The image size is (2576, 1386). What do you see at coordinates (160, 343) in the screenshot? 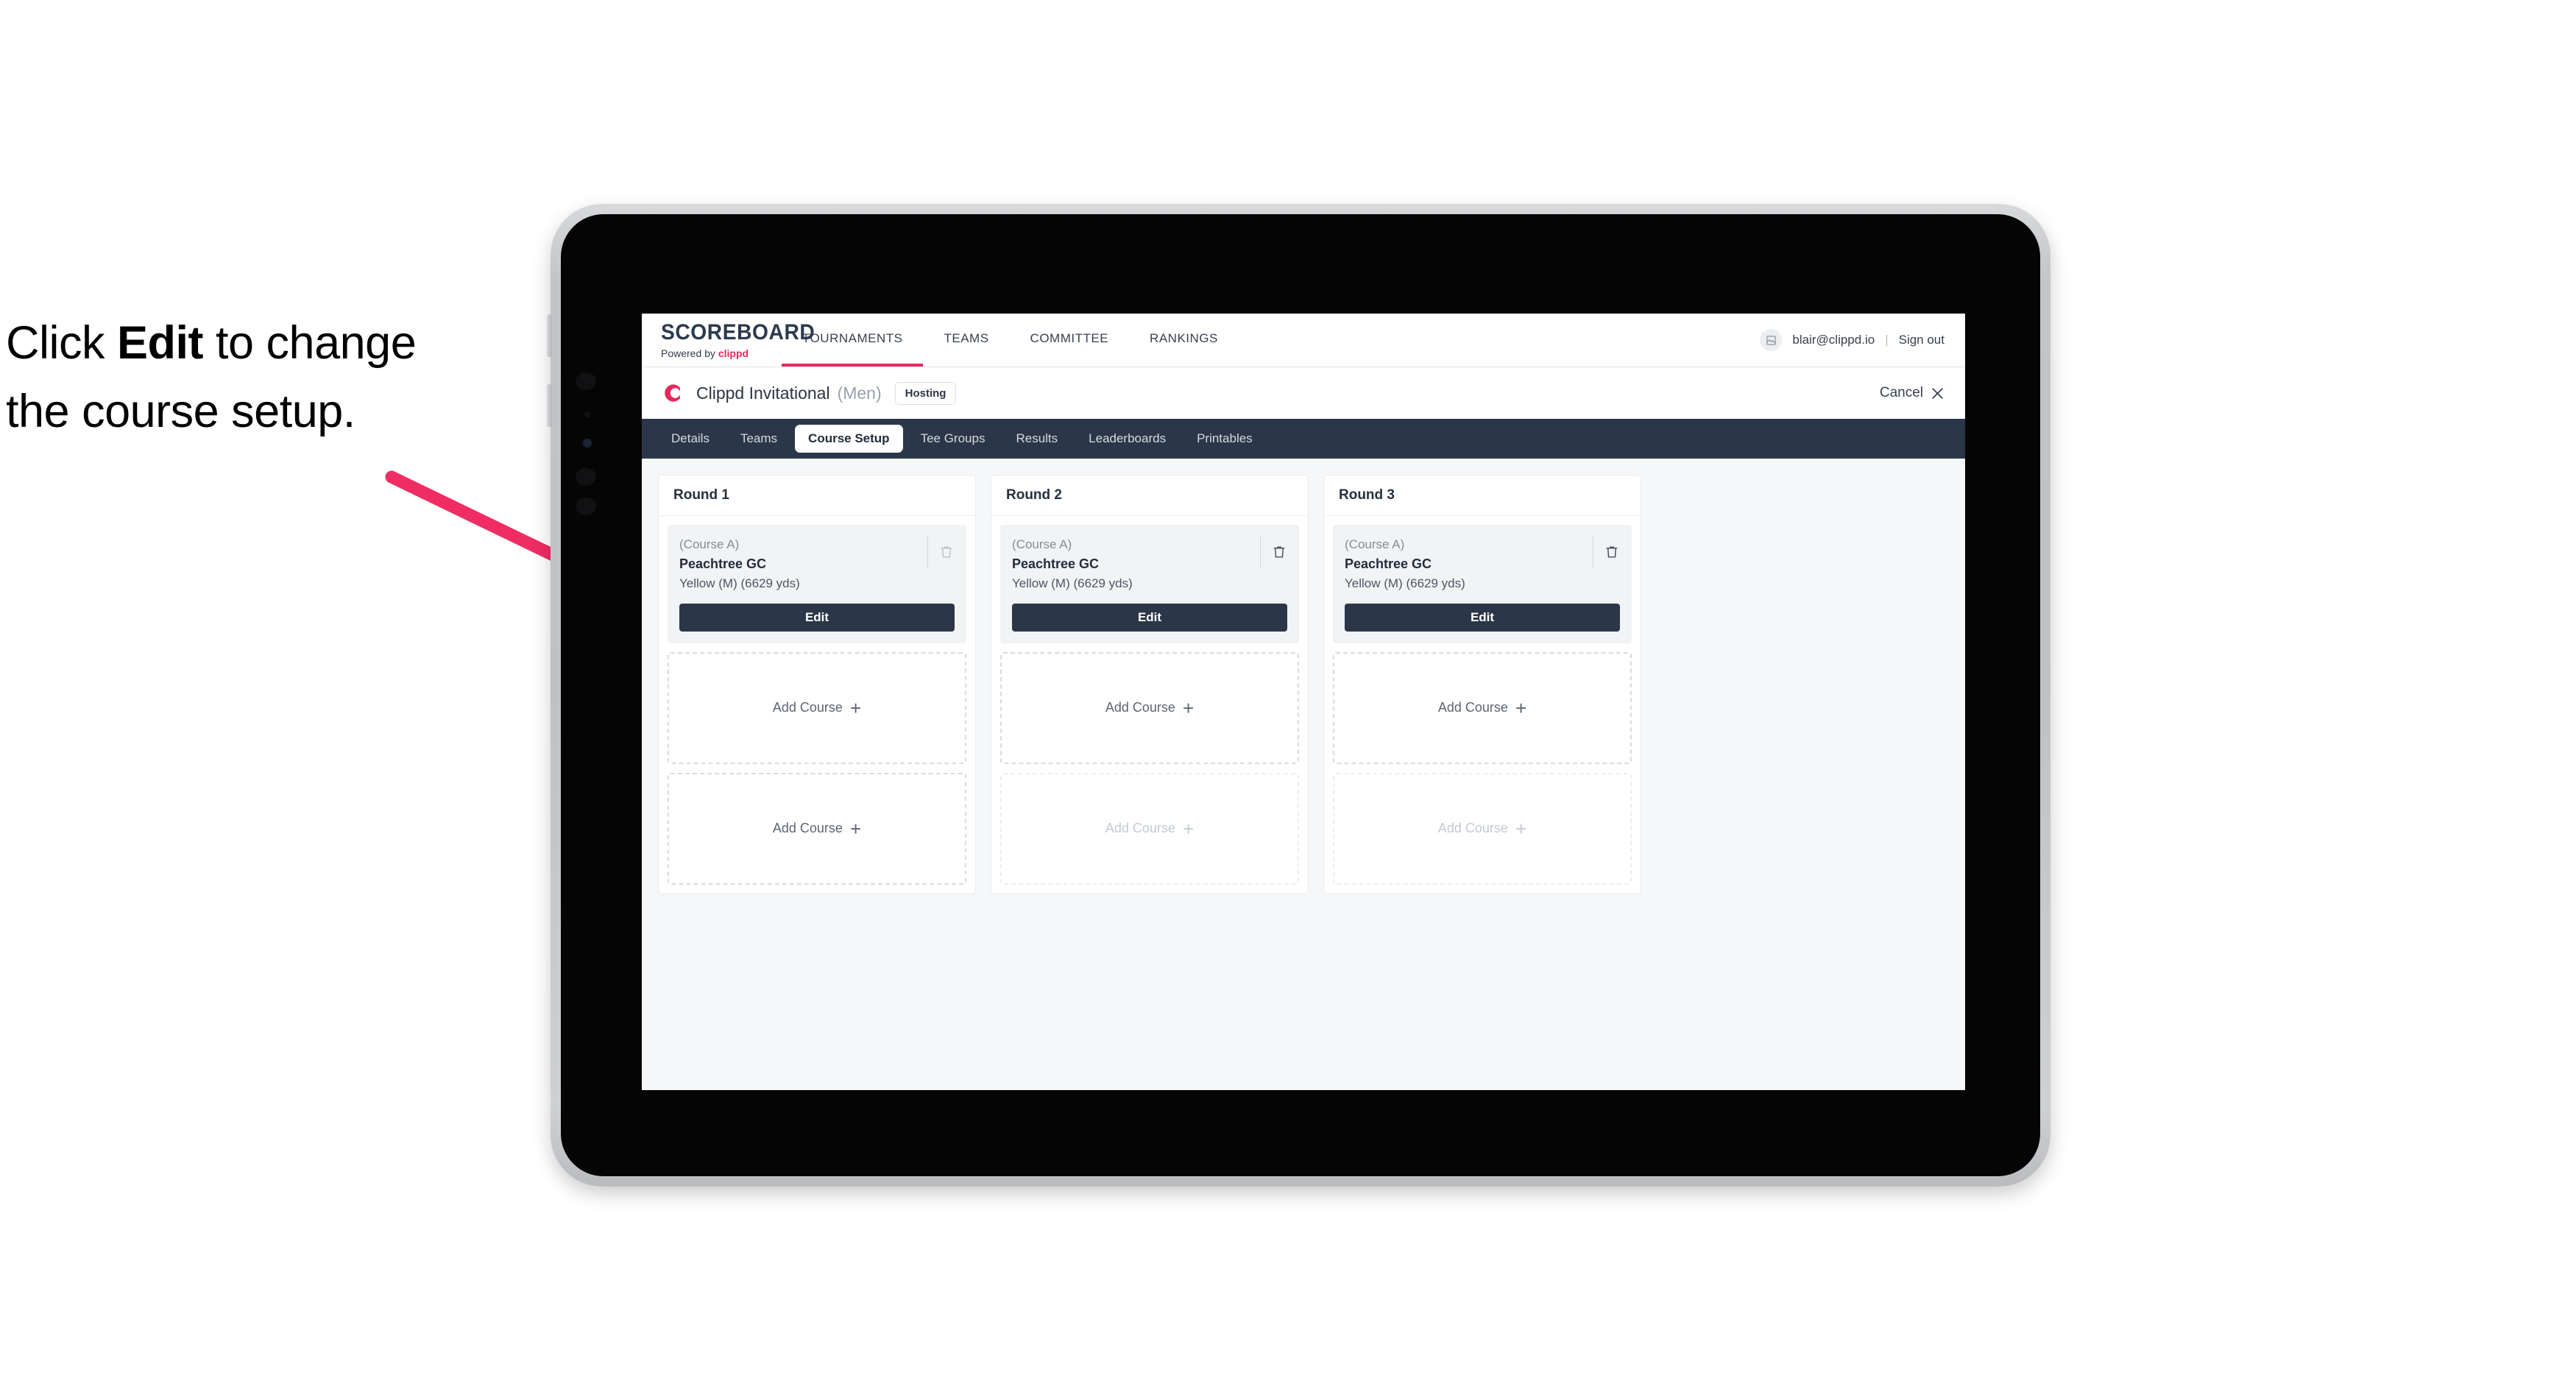
I see `annotation-bold-word: Edit` at bounding box center [160, 343].